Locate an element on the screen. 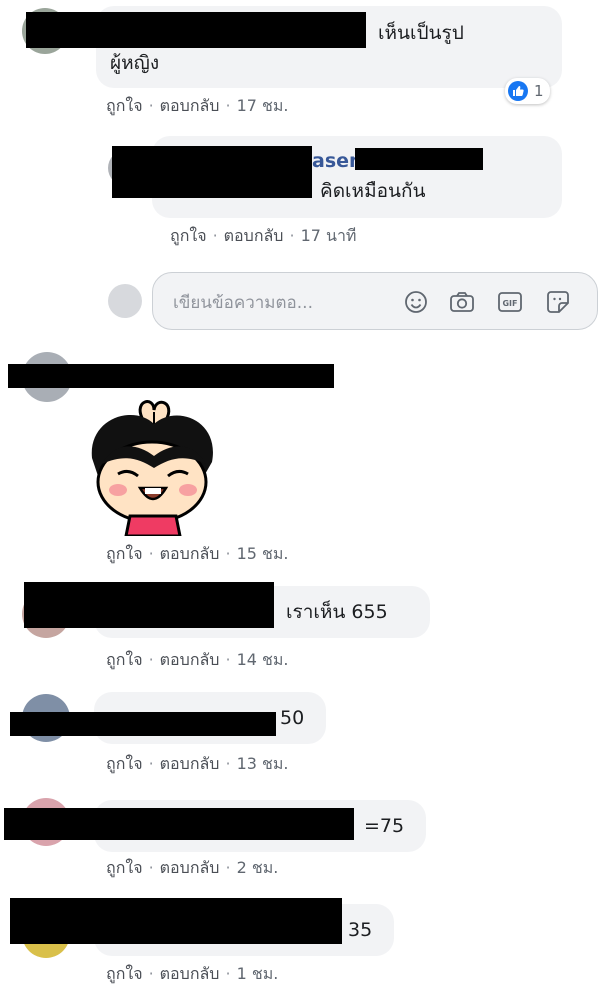 This screenshot has width=606, height=1000. comment-actions: ถูกใจ · ตอบกลับ · 2 ชม. is located at coordinates (192, 867).